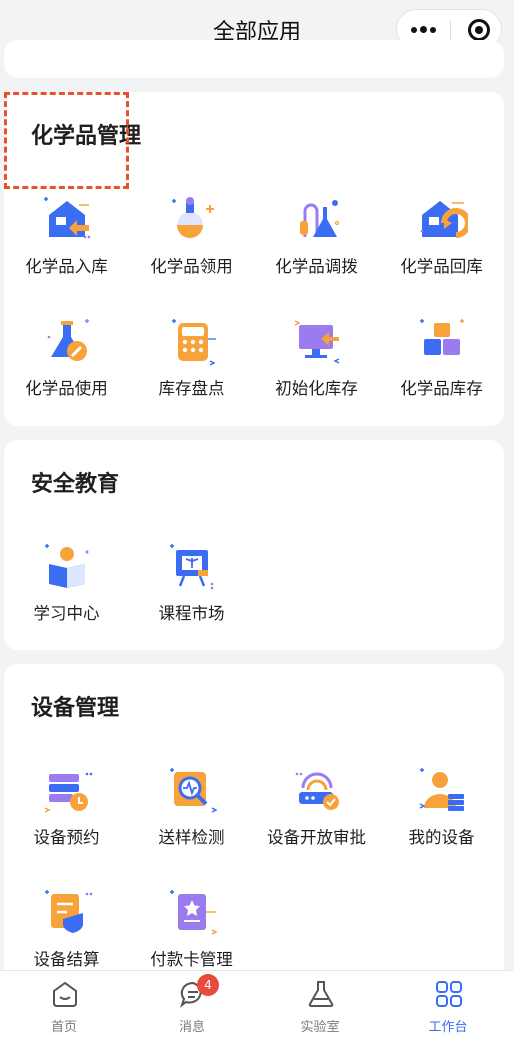 The width and height of the screenshot is (514, 1042). I want to click on user-server-icon, so click(441, 789).